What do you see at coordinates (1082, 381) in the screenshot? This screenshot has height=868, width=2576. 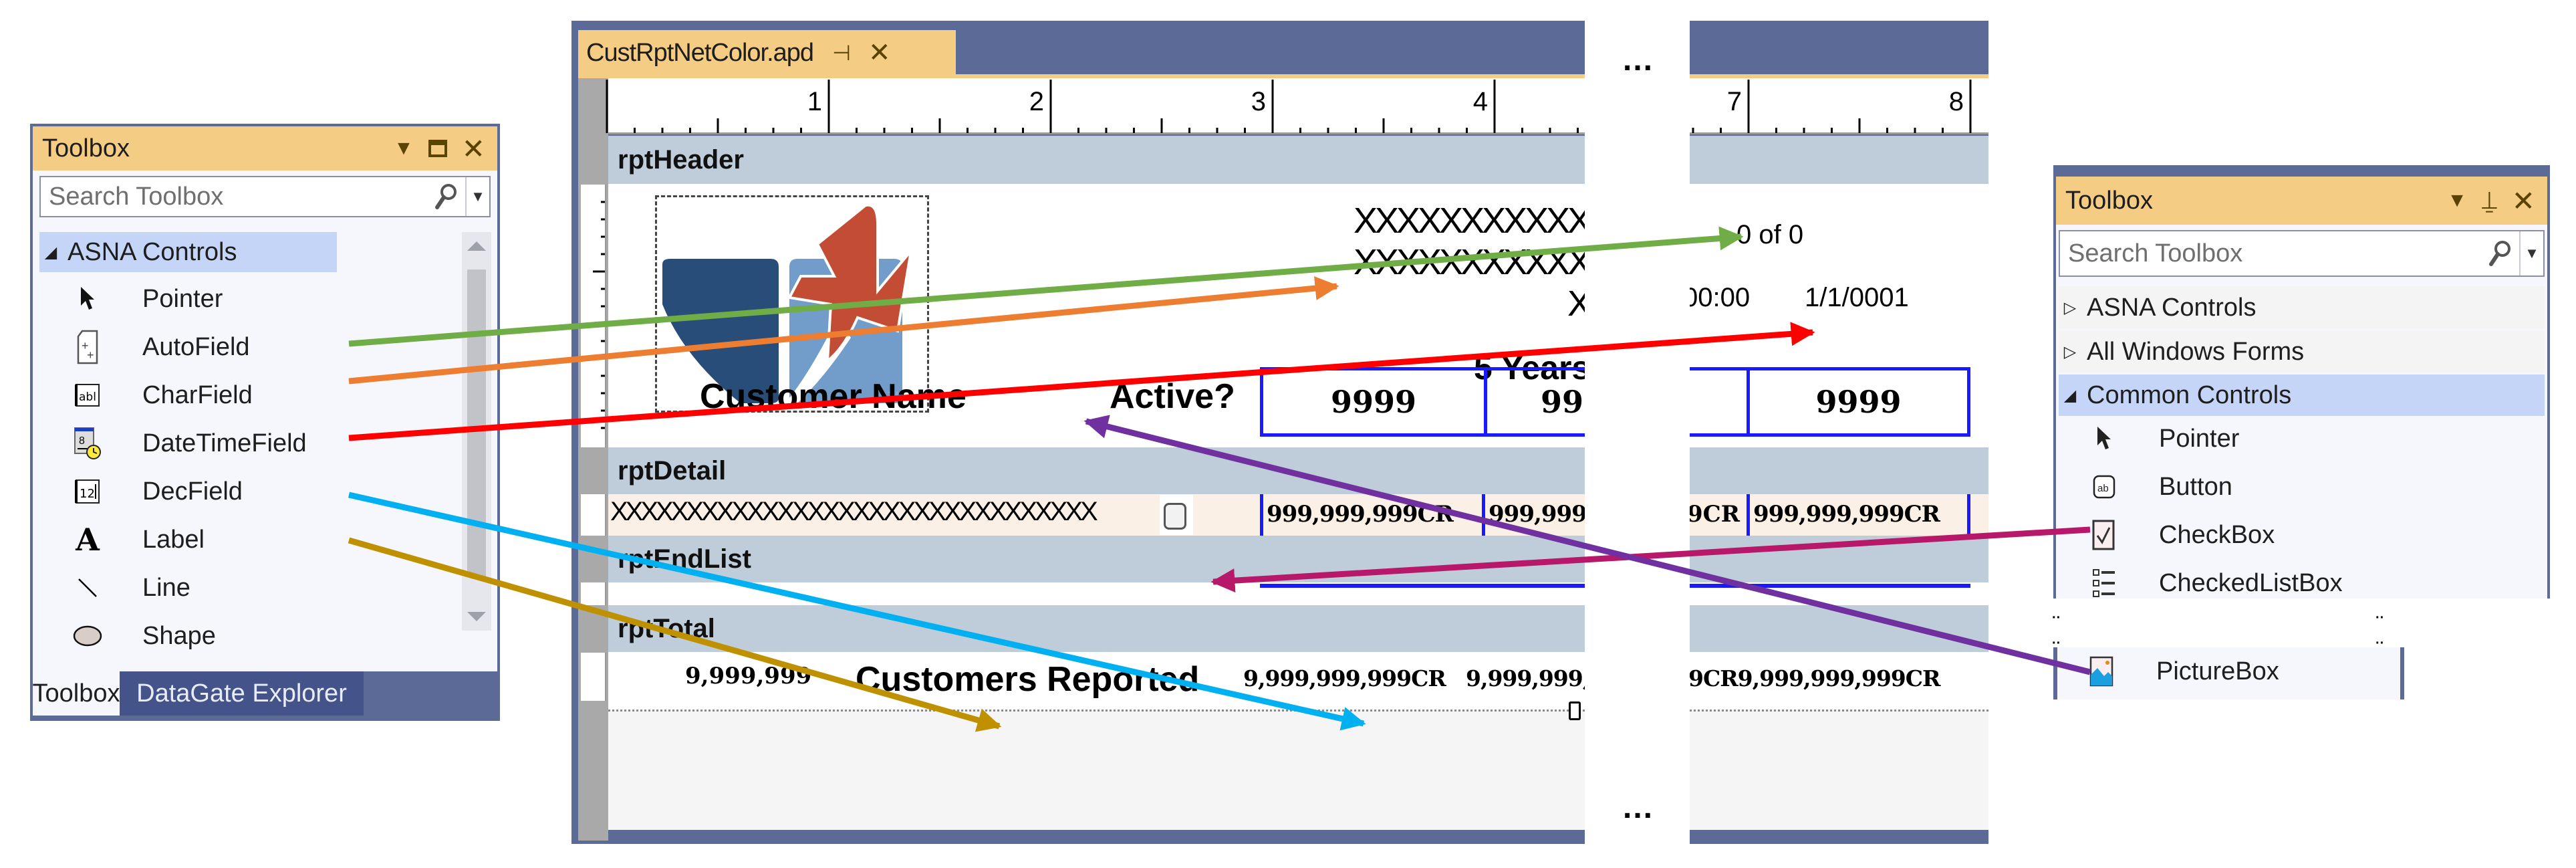 I see `arrow-datetimefield-to-date-field` at bounding box center [1082, 381].